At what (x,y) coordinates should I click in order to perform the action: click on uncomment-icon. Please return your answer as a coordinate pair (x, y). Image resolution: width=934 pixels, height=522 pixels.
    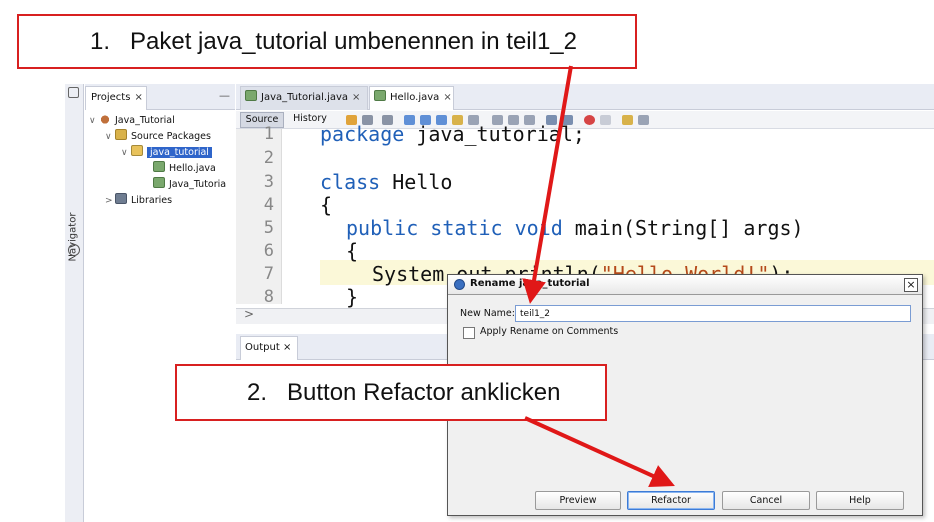
    Looking at the image, I should click on (643, 120).